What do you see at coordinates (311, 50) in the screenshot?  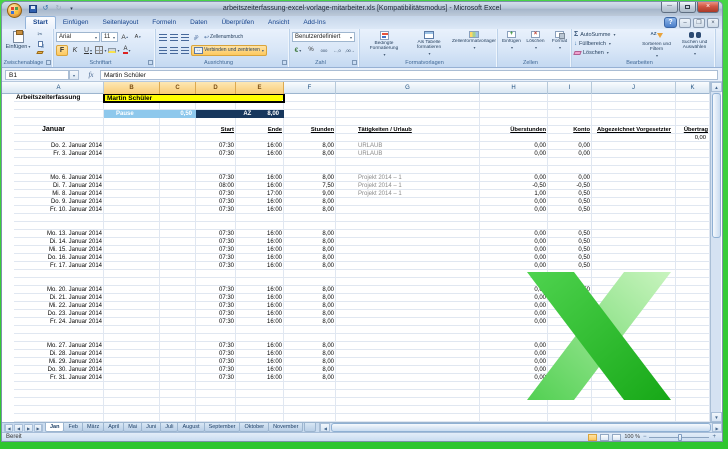 I see `percent-style-button: %` at bounding box center [311, 50].